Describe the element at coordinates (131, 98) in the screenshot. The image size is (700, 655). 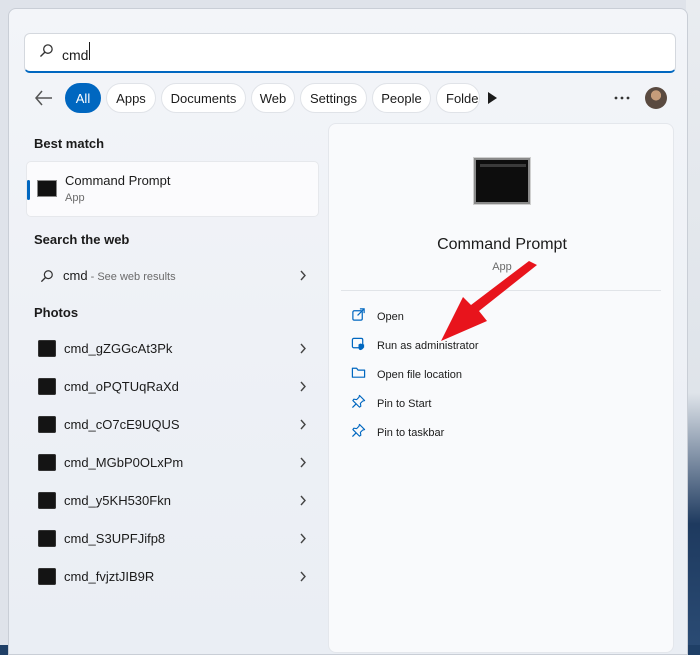
I see `filter-apps: Apps` at that location.